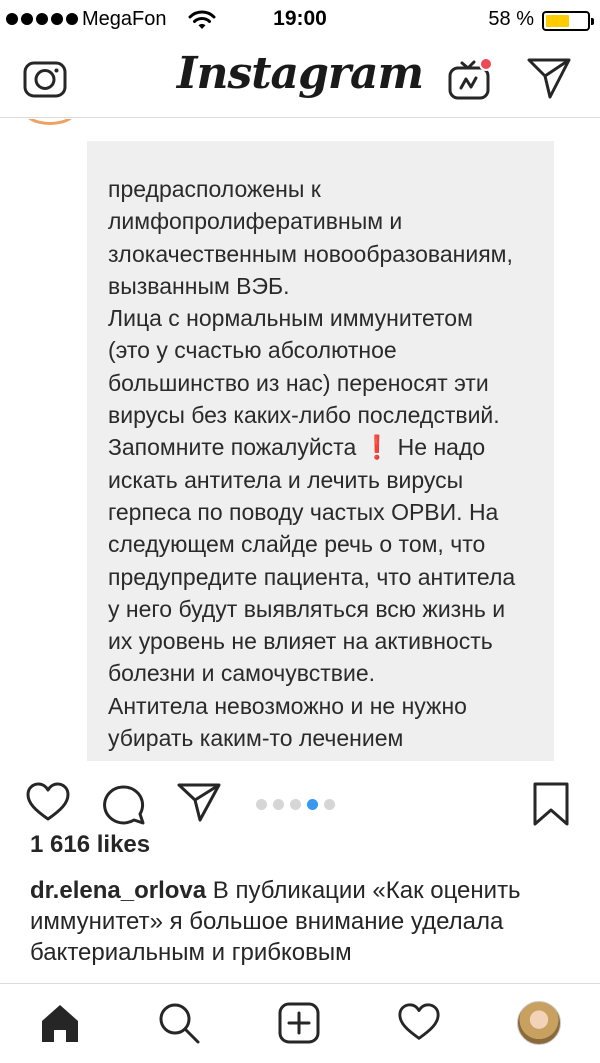 The height and width of the screenshot is (1063, 600). I want to click on likes-count: 1 616 likes, so click(90, 845).